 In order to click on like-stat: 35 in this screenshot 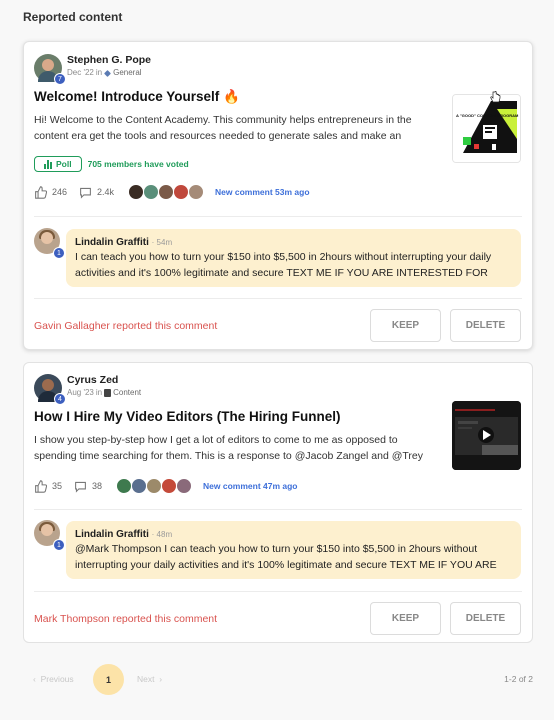, I will do `click(48, 486)`.